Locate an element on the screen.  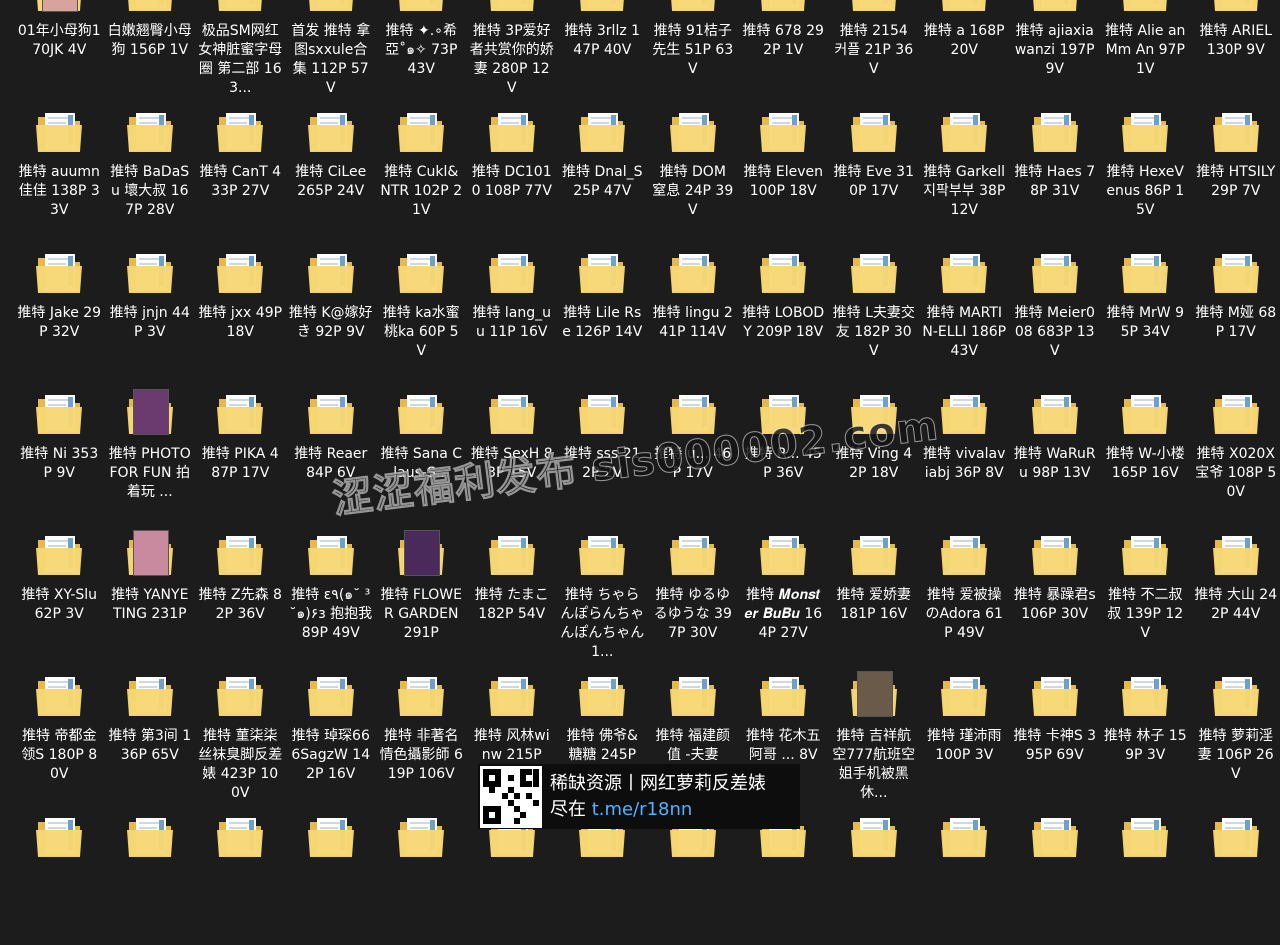
folder-item: 推特 a 168P 20V is located at coordinates (964, 49).